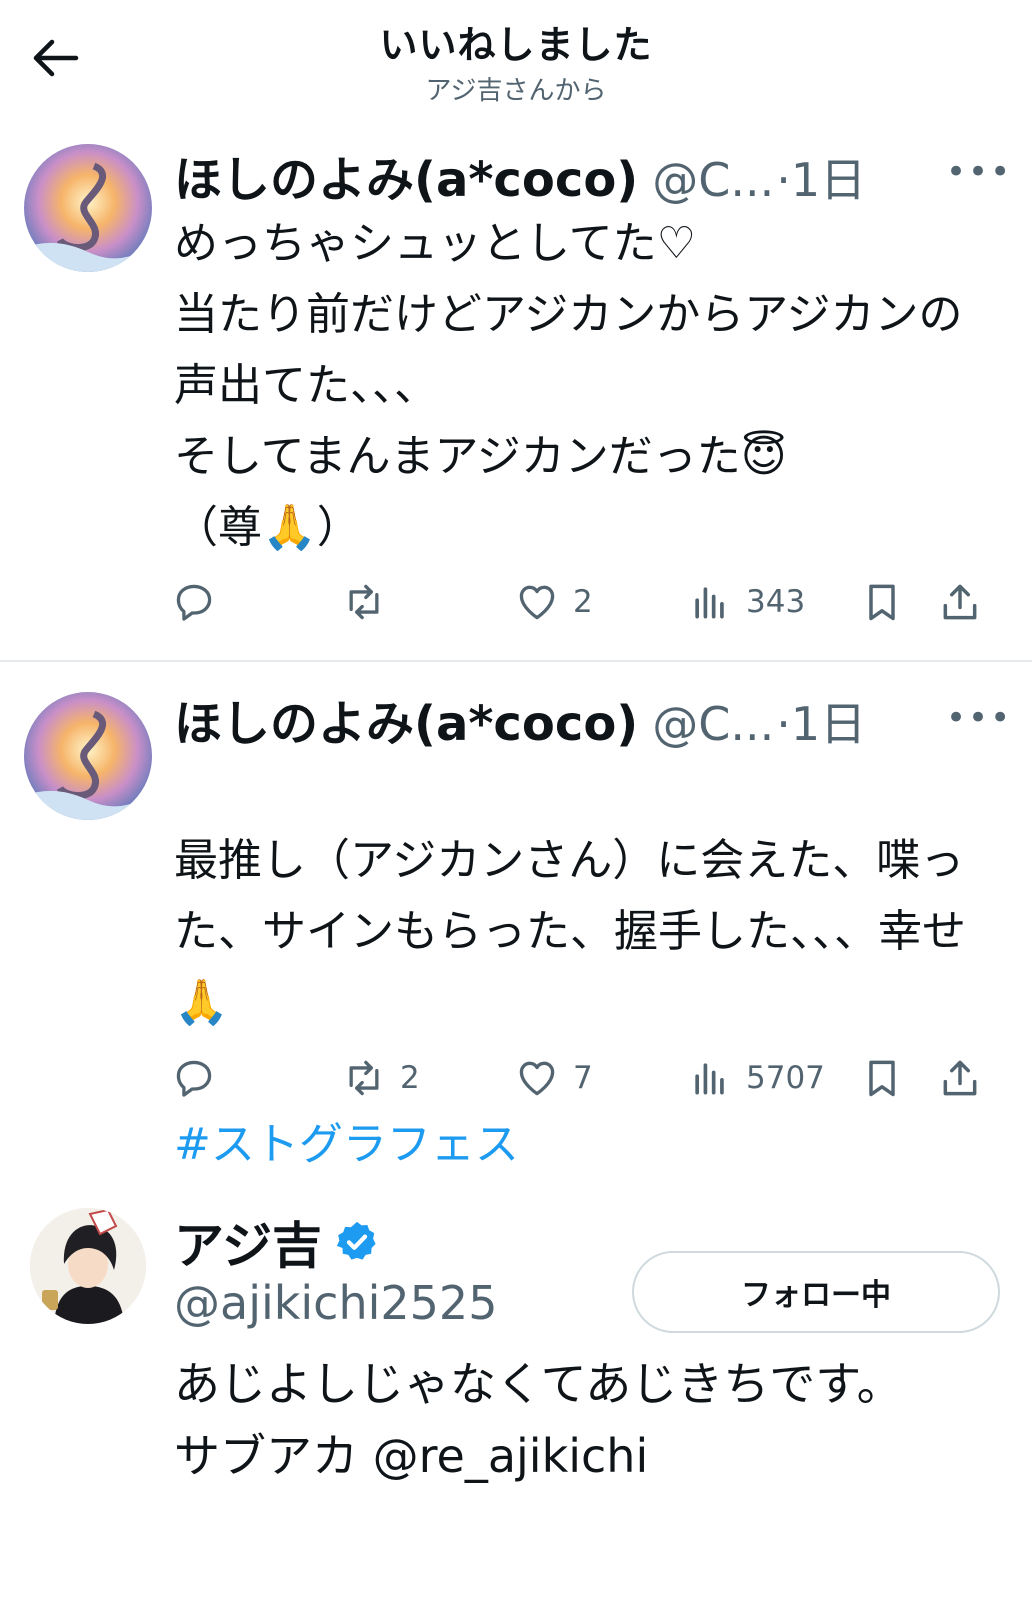 This screenshot has width=1032, height=1600. Describe the element at coordinates (785, 1078) in the screenshot. I see `view-count: 5707` at that location.